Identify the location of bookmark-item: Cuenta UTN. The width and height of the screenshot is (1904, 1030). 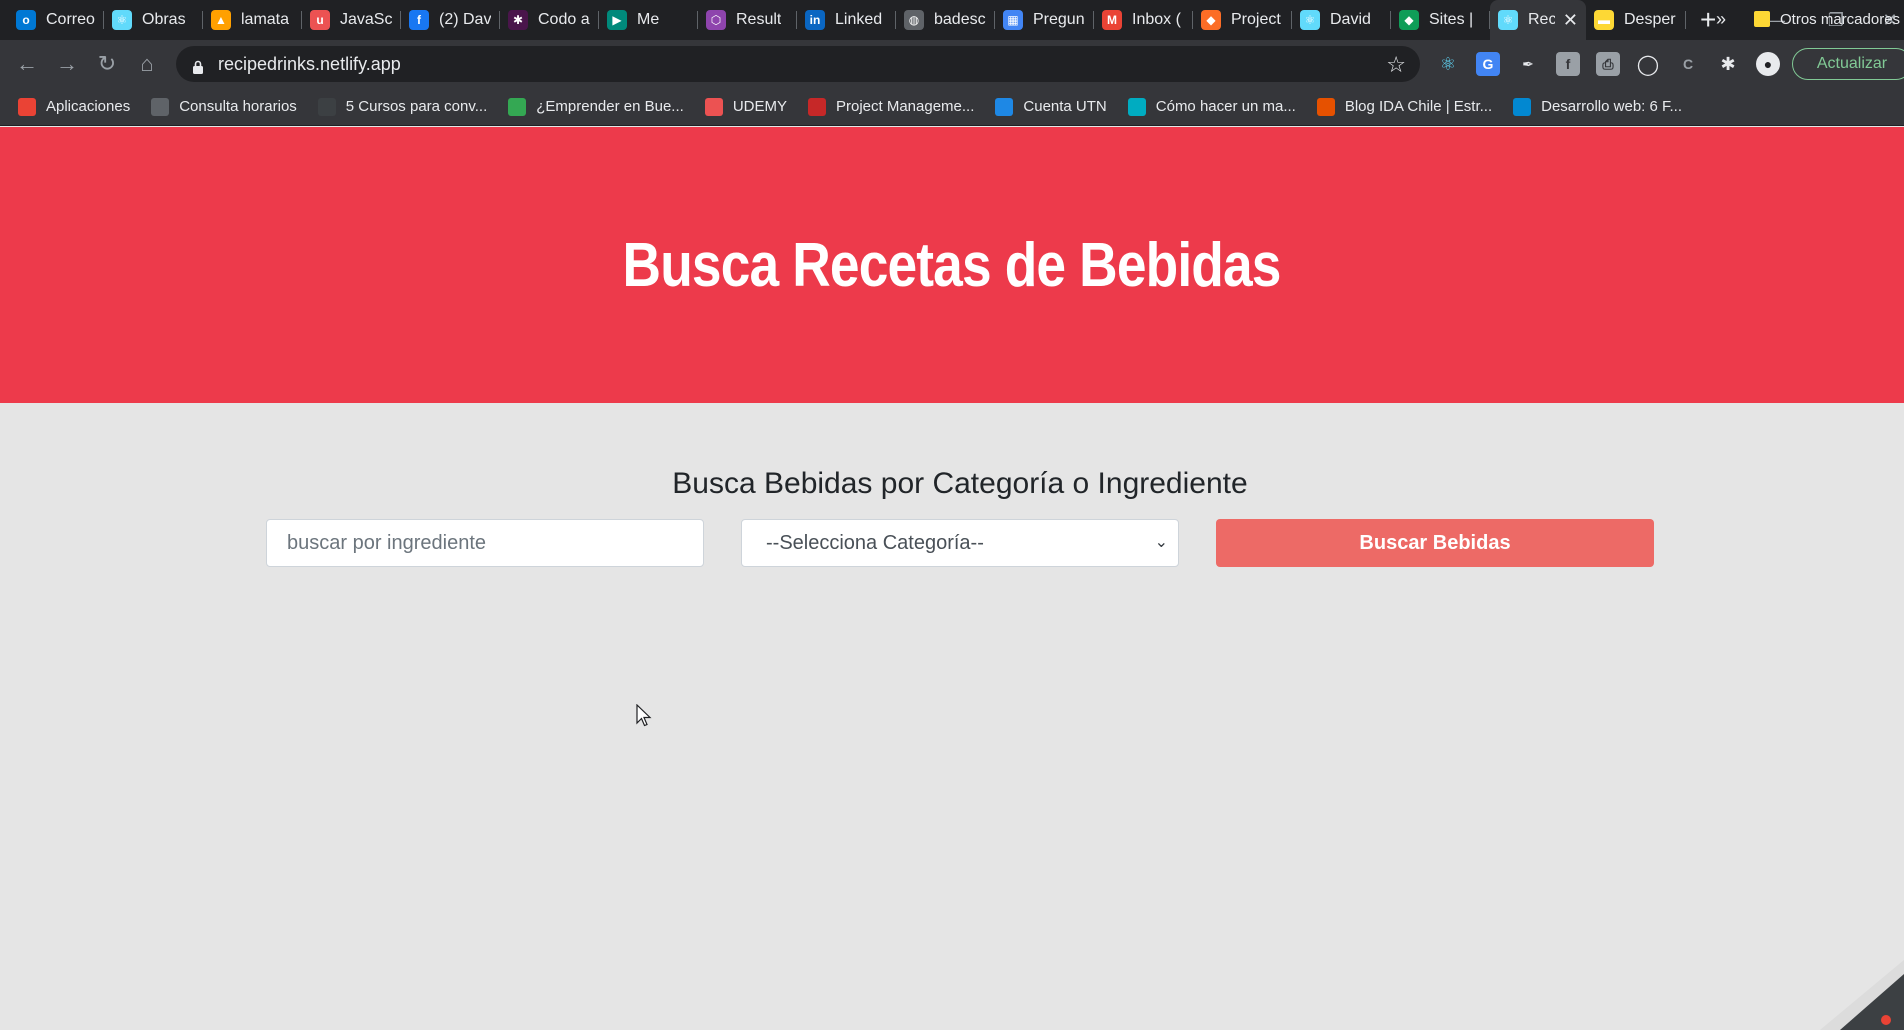
(1051, 106).